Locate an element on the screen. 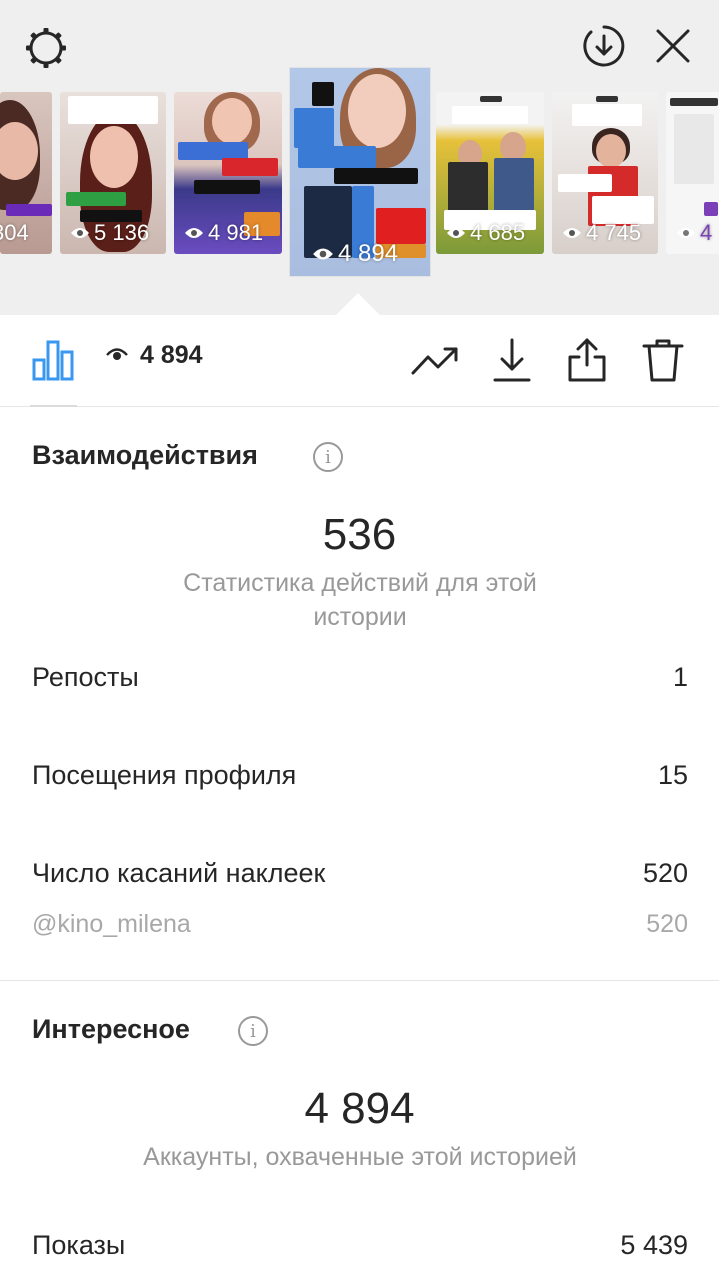 The width and height of the screenshot is (719, 1280). story-thumbnail: 4 685 is located at coordinates (490, 173).